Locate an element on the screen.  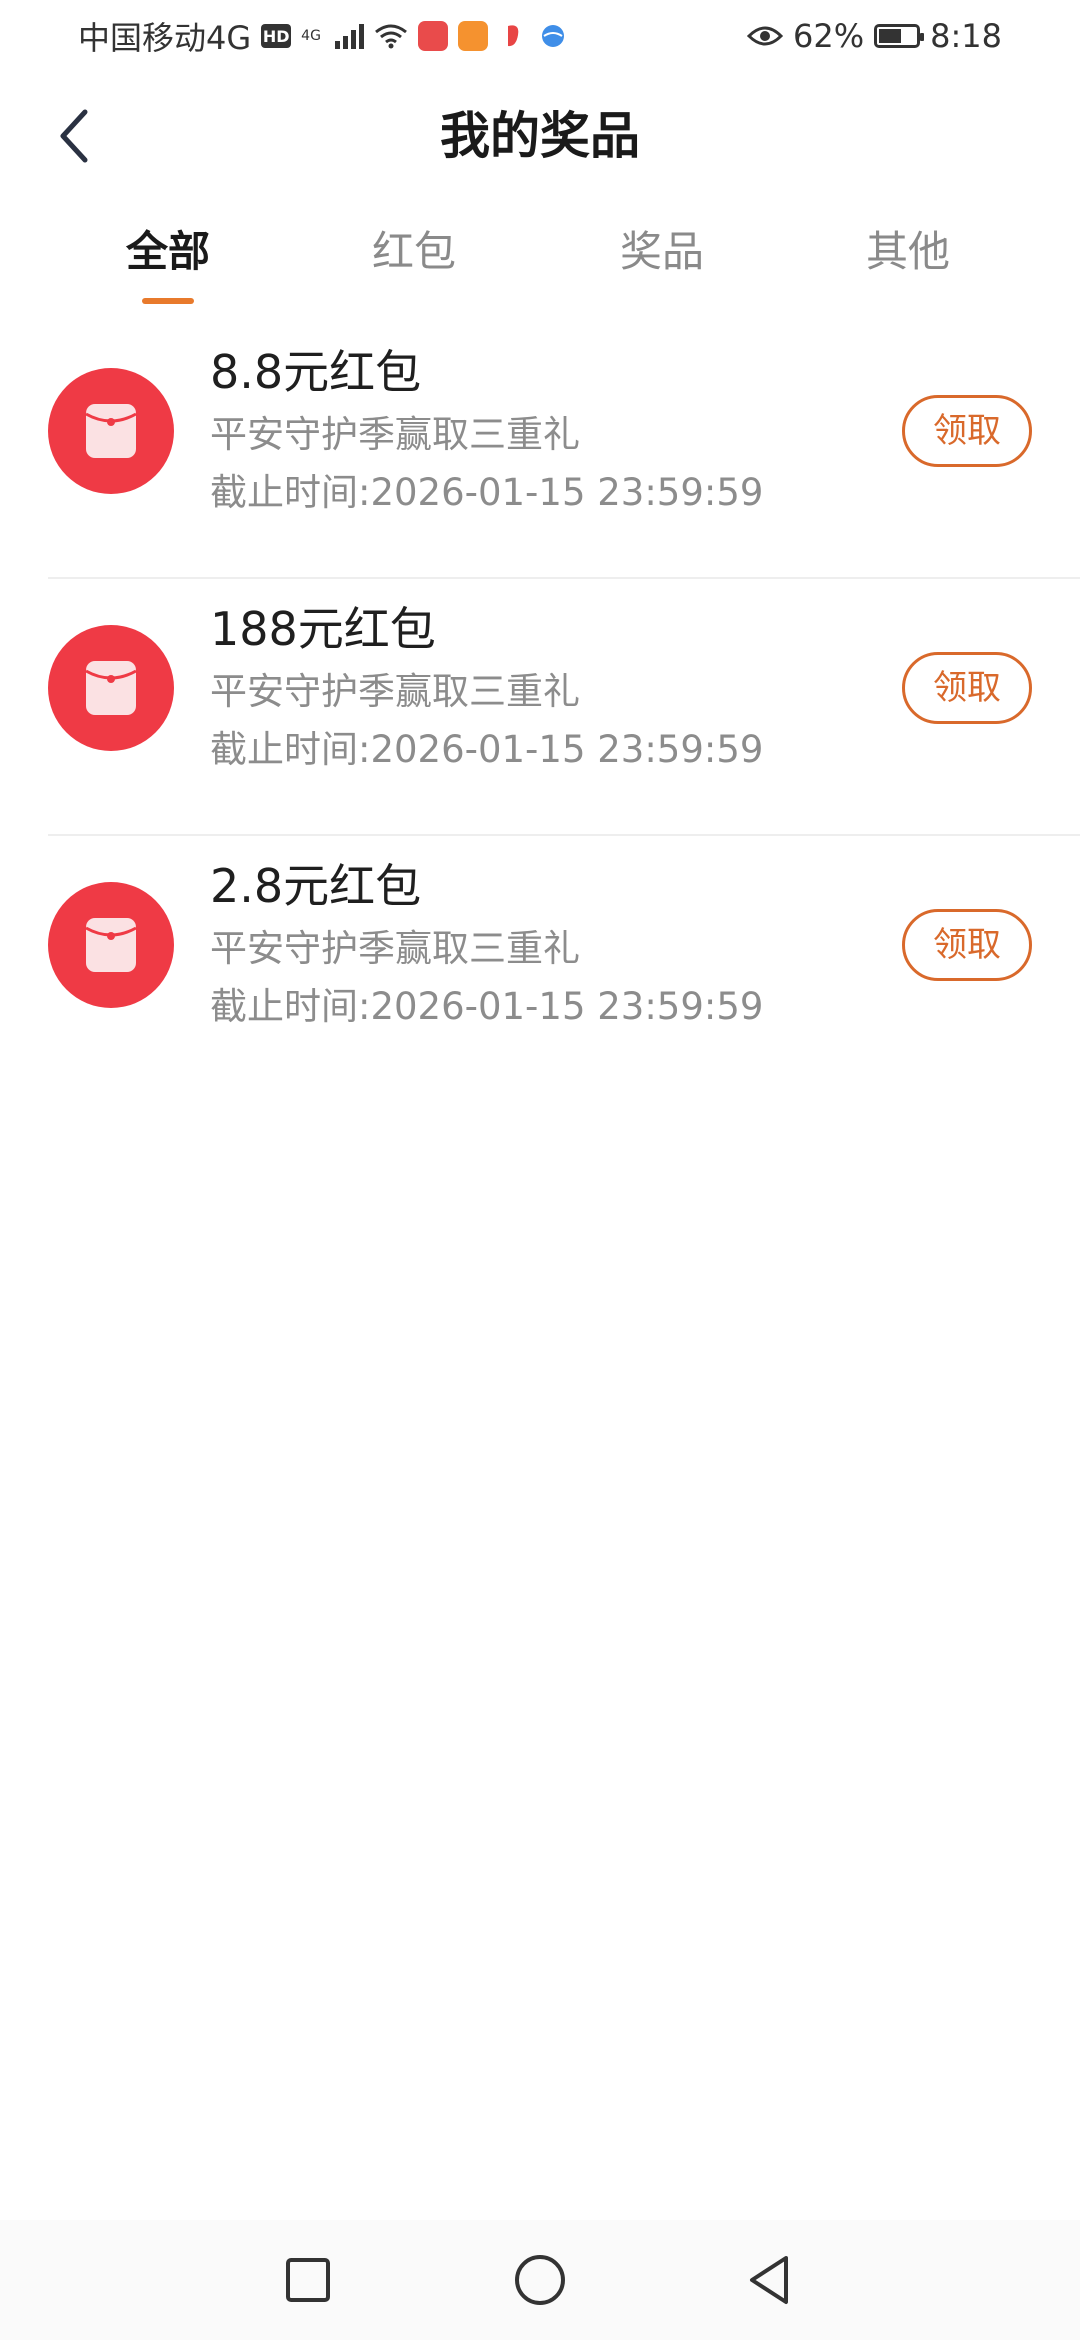
page-title: 我的奖品 is located at coordinates (540, 136).